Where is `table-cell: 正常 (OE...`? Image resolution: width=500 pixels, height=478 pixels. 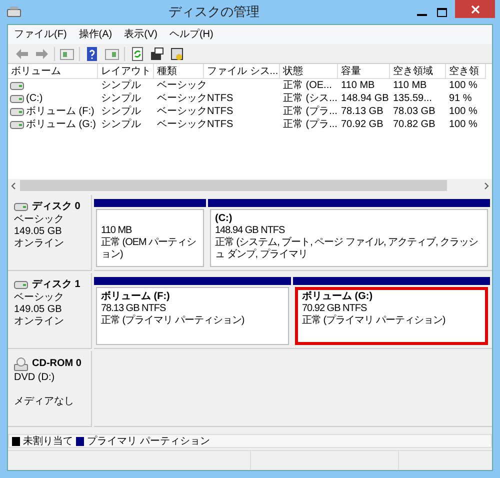 table-cell: 正常 (OE... is located at coordinates (307, 85).